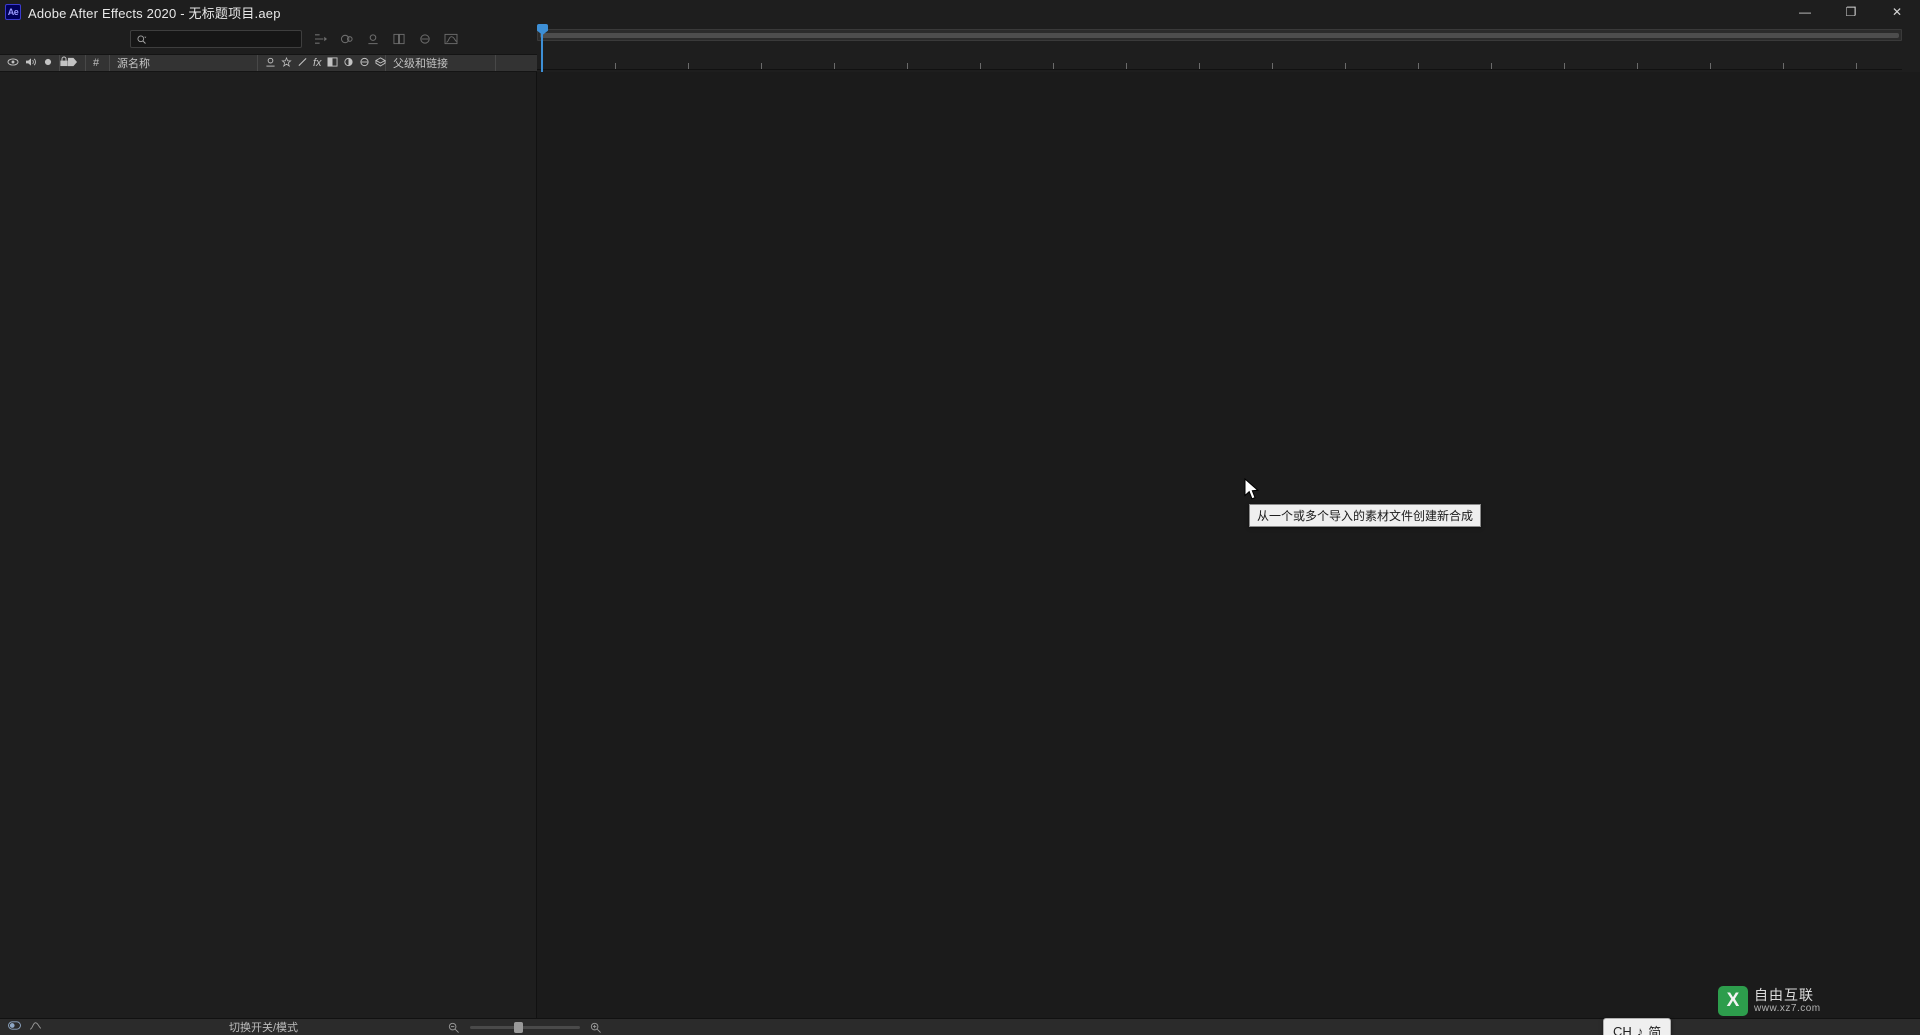  I want to click on zoom-slider-knob, so click(518, 1027).